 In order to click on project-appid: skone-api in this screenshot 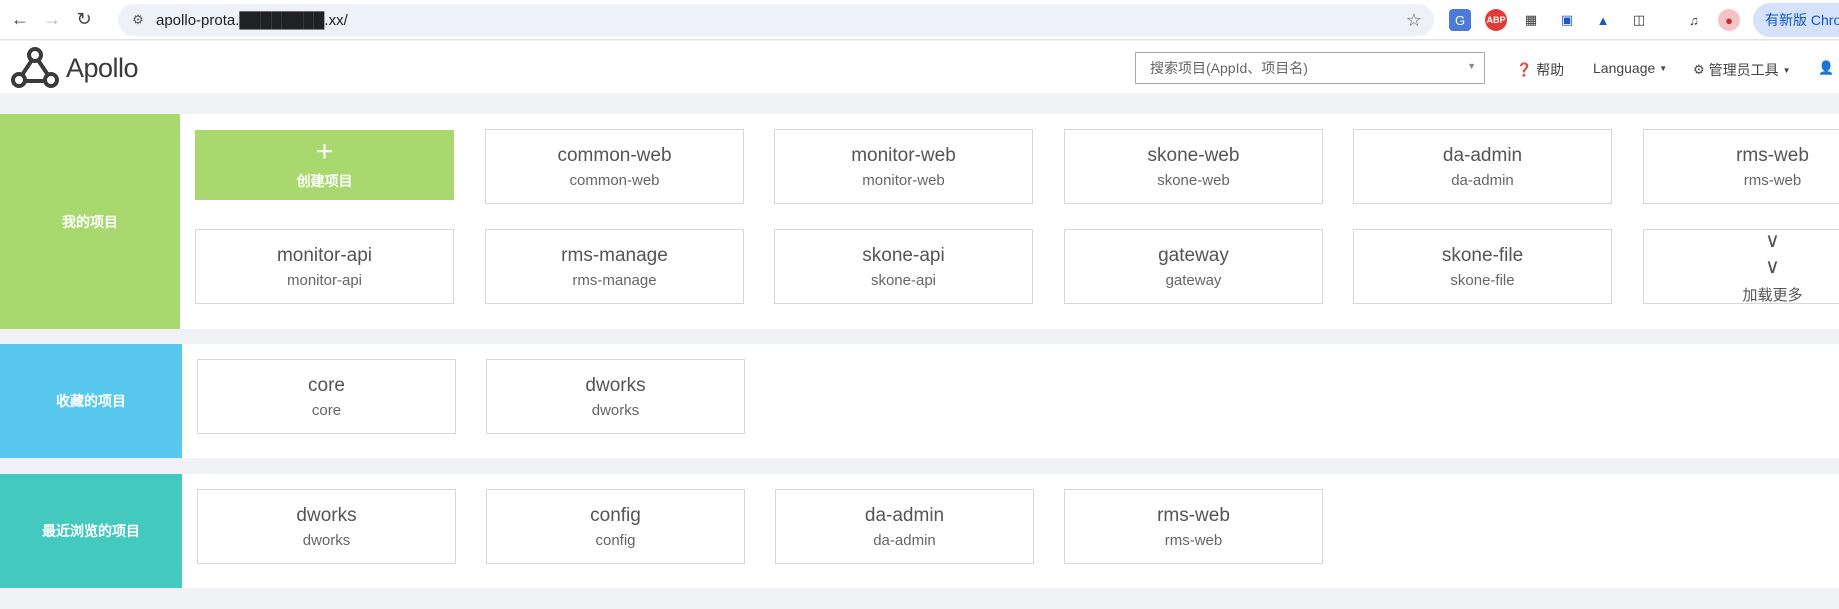, I will do `click(903, 280)`.